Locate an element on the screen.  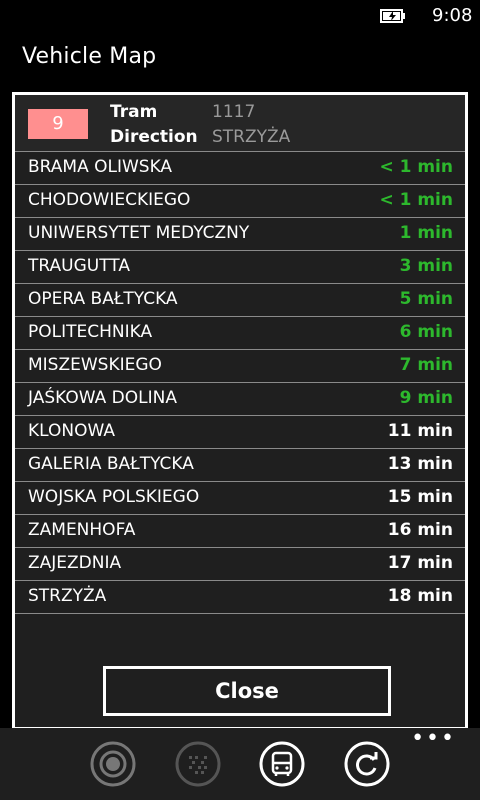
stop-eta: 15 min is located at coordinates (420, 497).